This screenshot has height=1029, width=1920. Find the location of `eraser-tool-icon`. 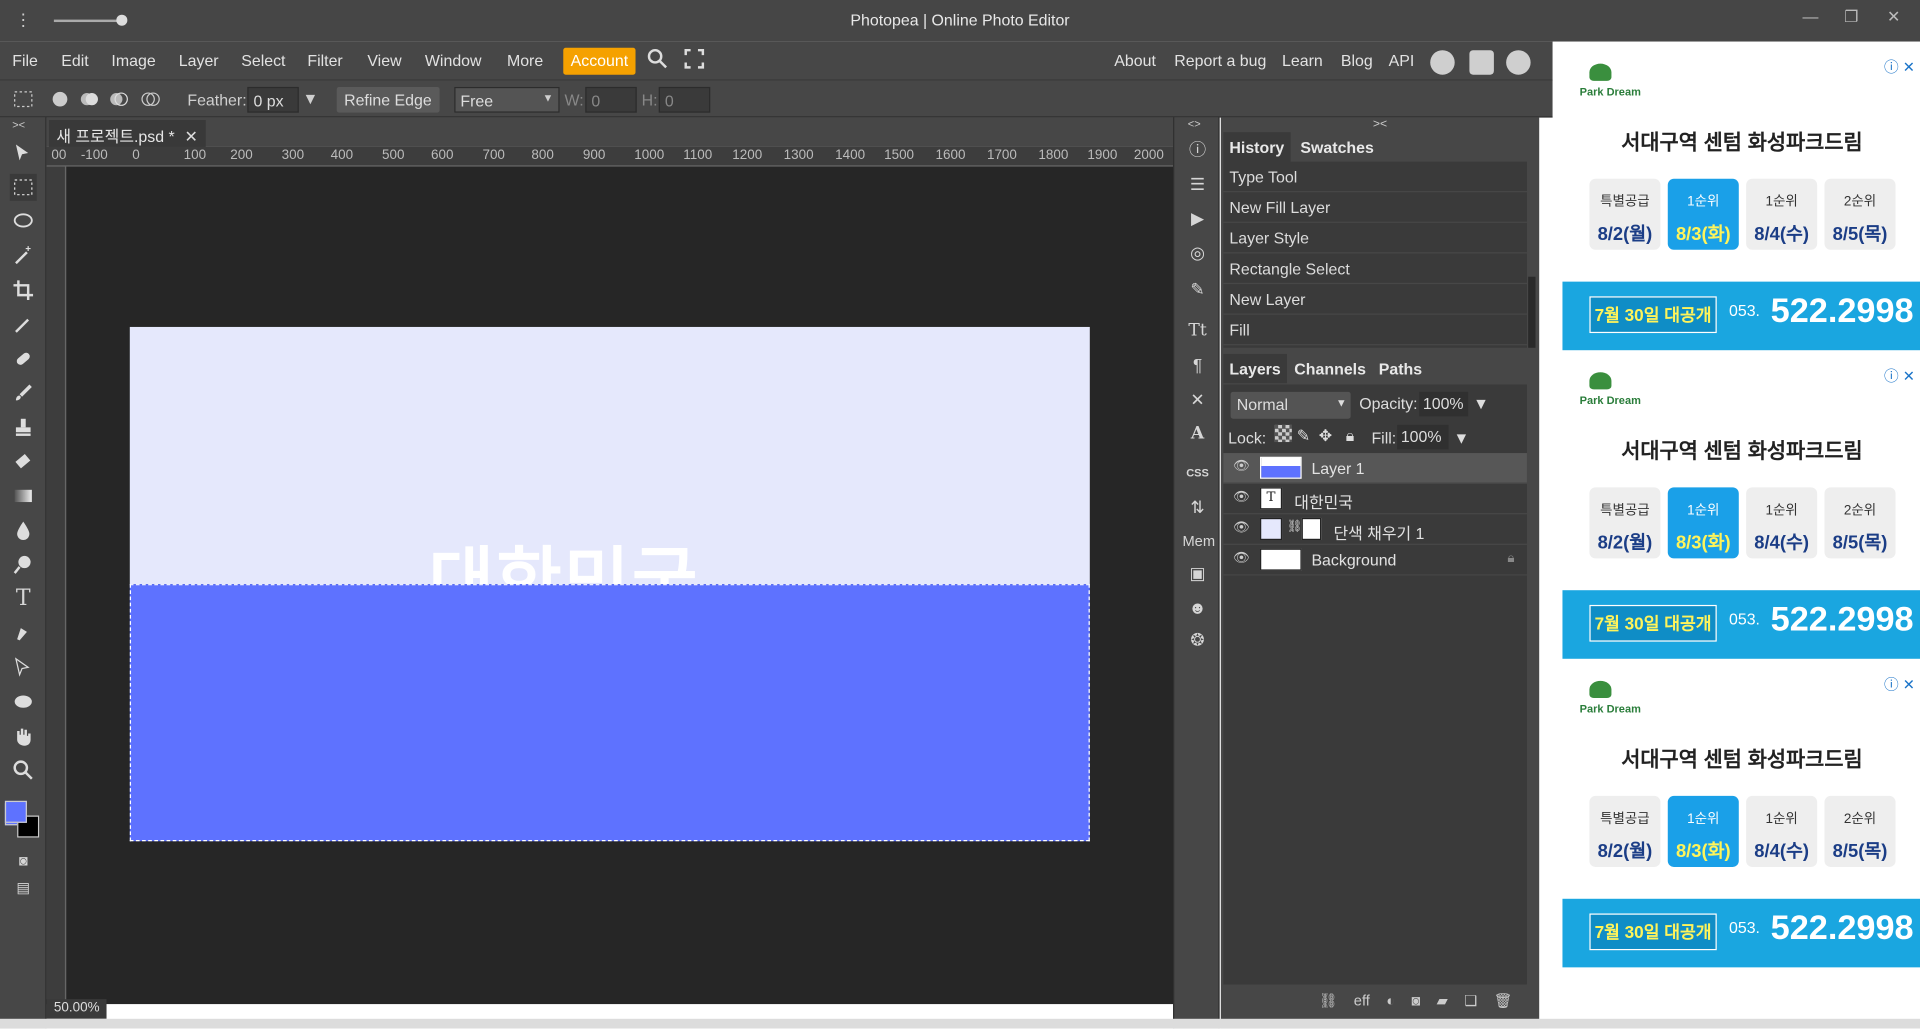

eraser-tool-icon is located at coordinates (23, 461).